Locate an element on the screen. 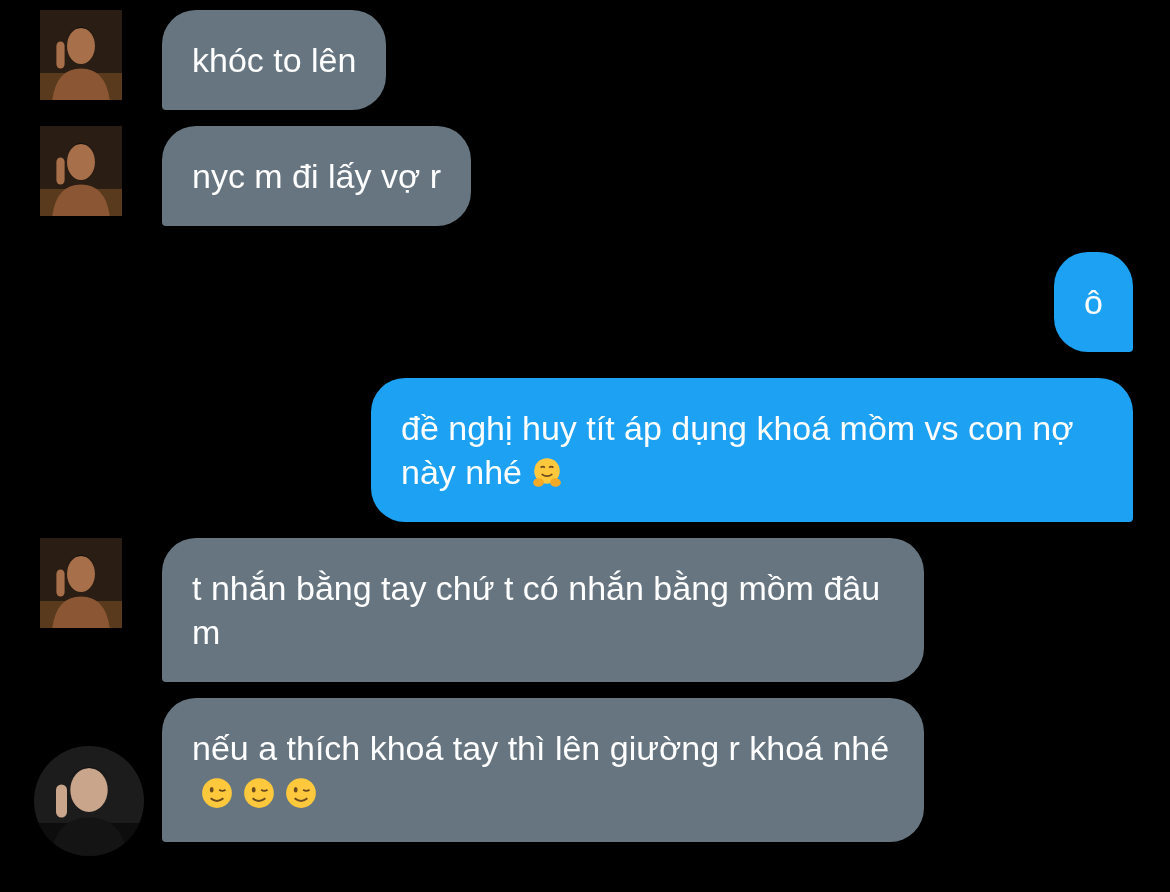 This screenshot has height=892, width=1170. message-bubble: ô is located at coordinates (1093, 302).